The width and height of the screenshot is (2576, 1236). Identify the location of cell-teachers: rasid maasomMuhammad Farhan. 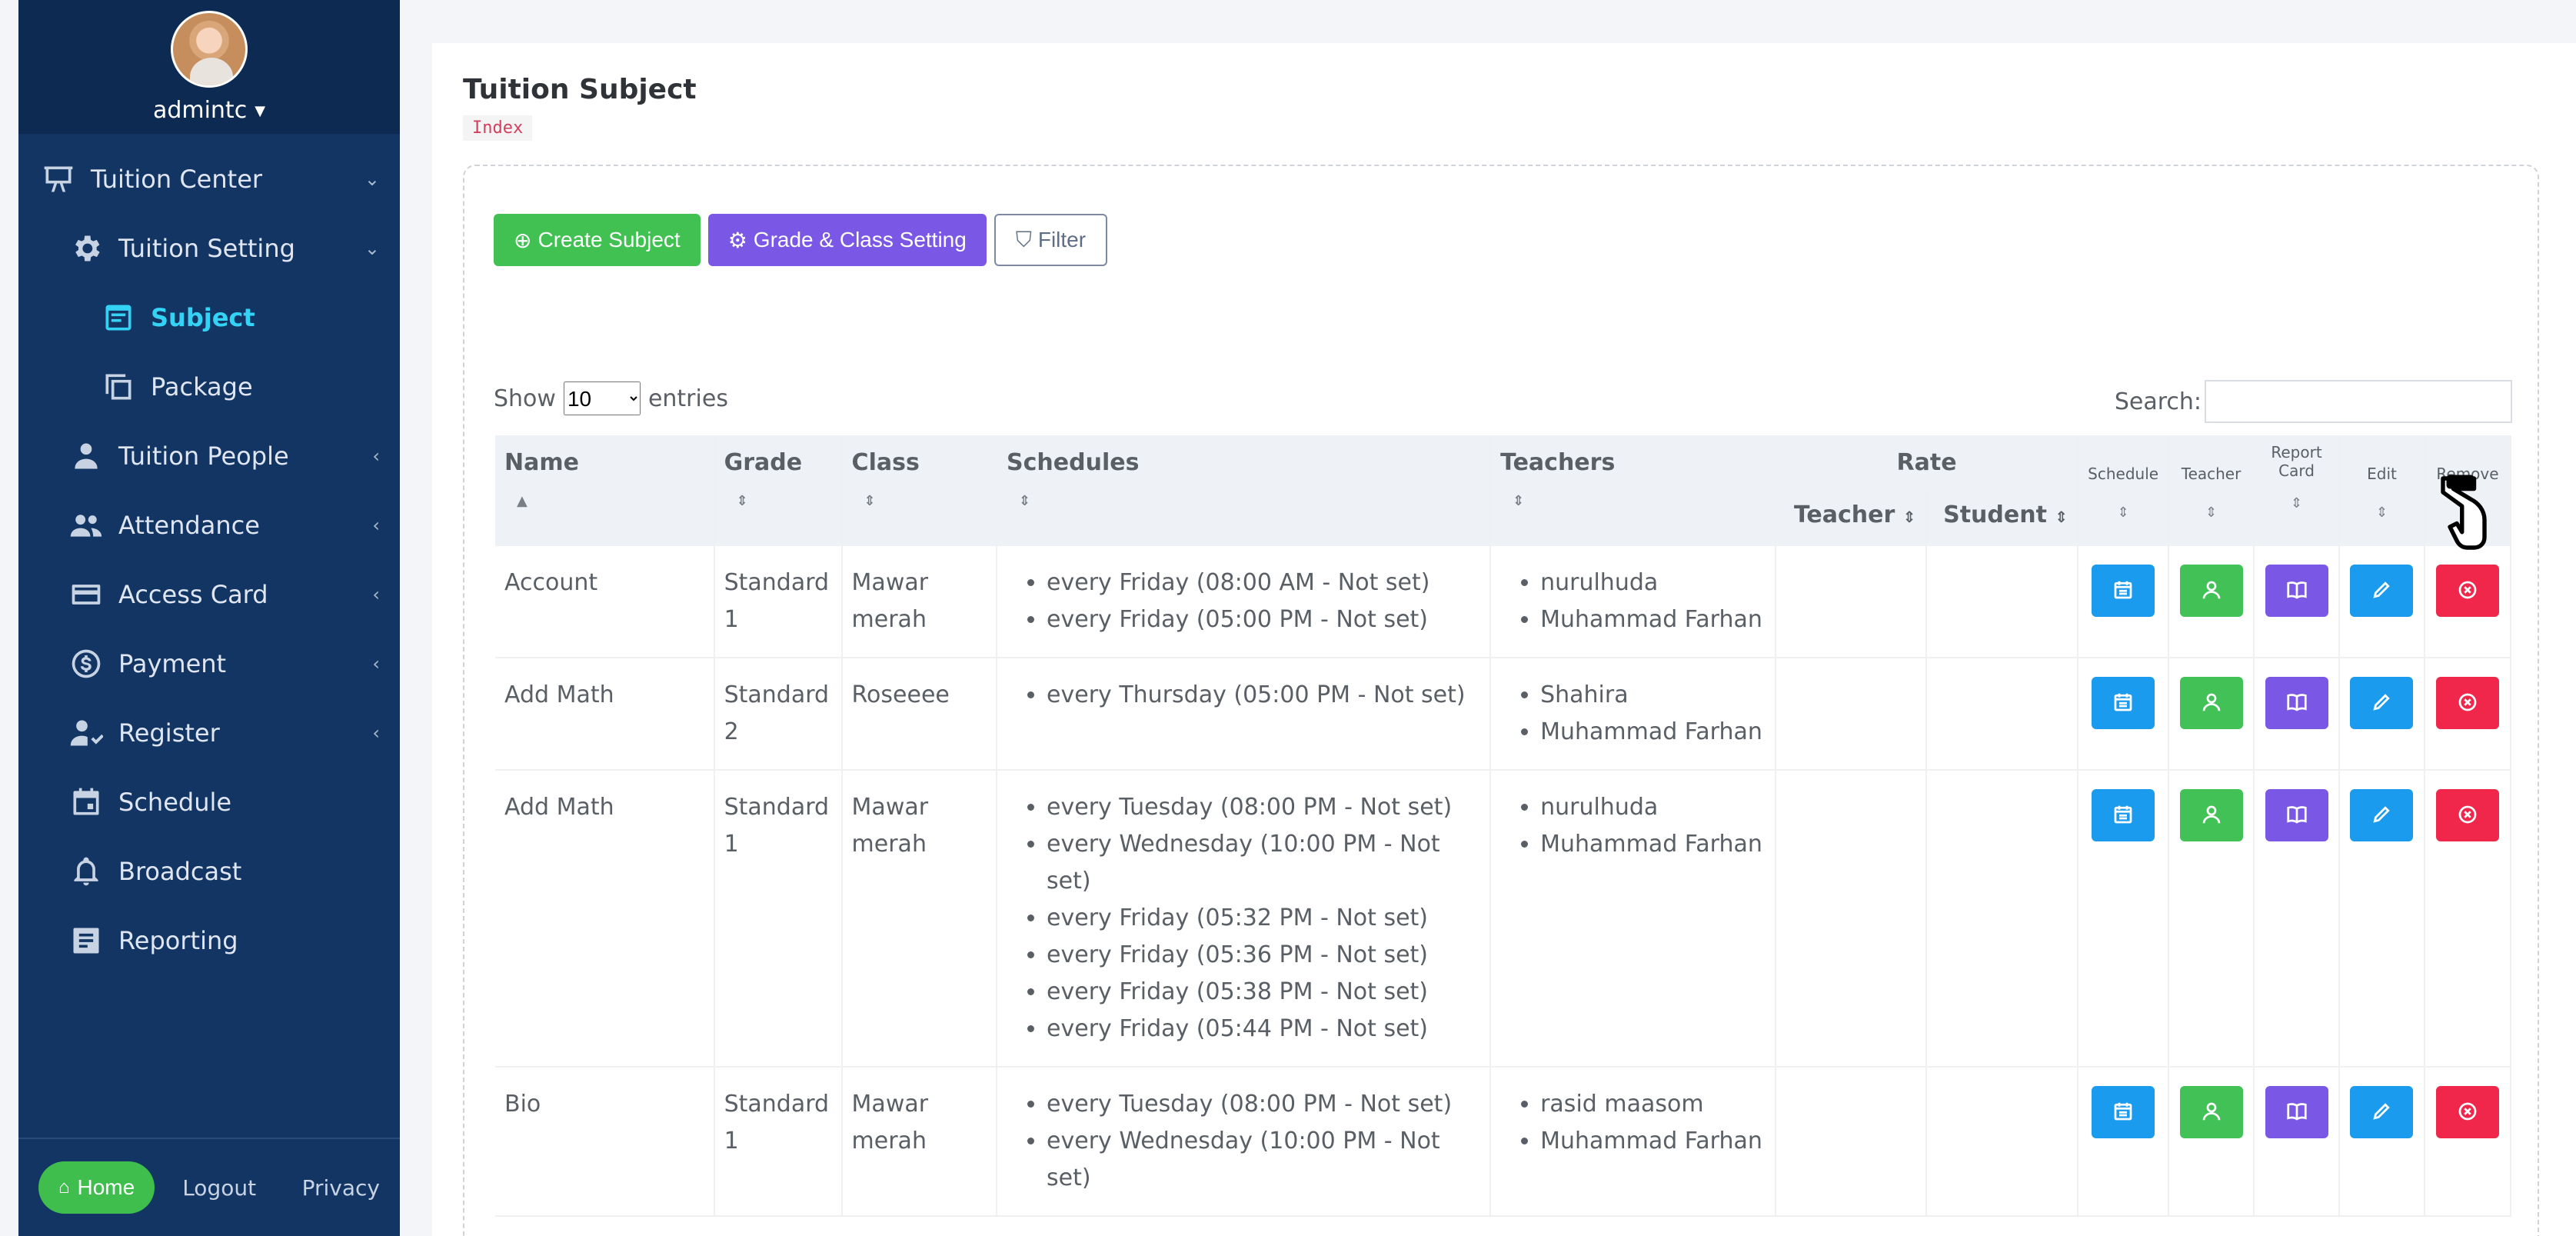
(1633, 1142).